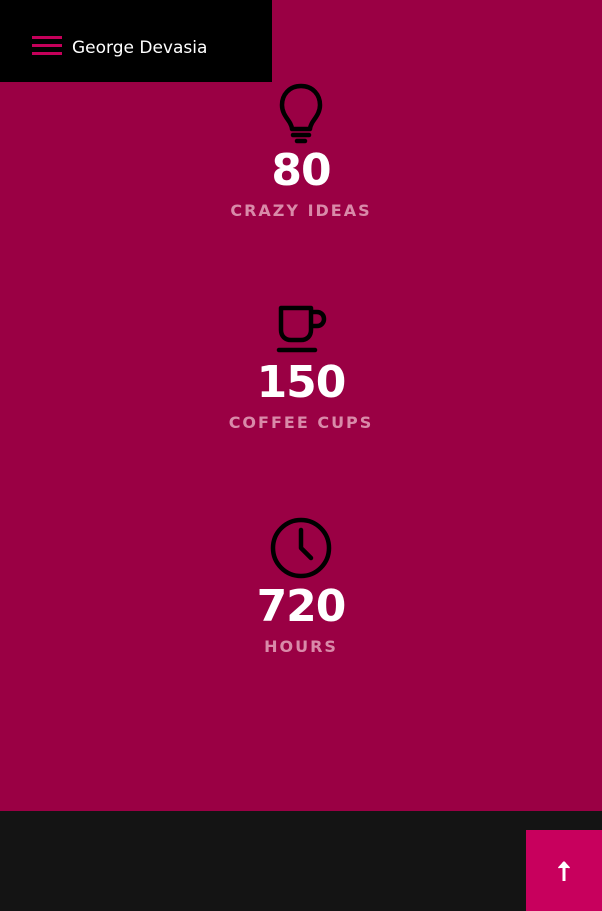 This screenshot has height=911, width=602. Describe the element at coordinates (301, 548) in the screenshot. I see `clock-icon` at that location.